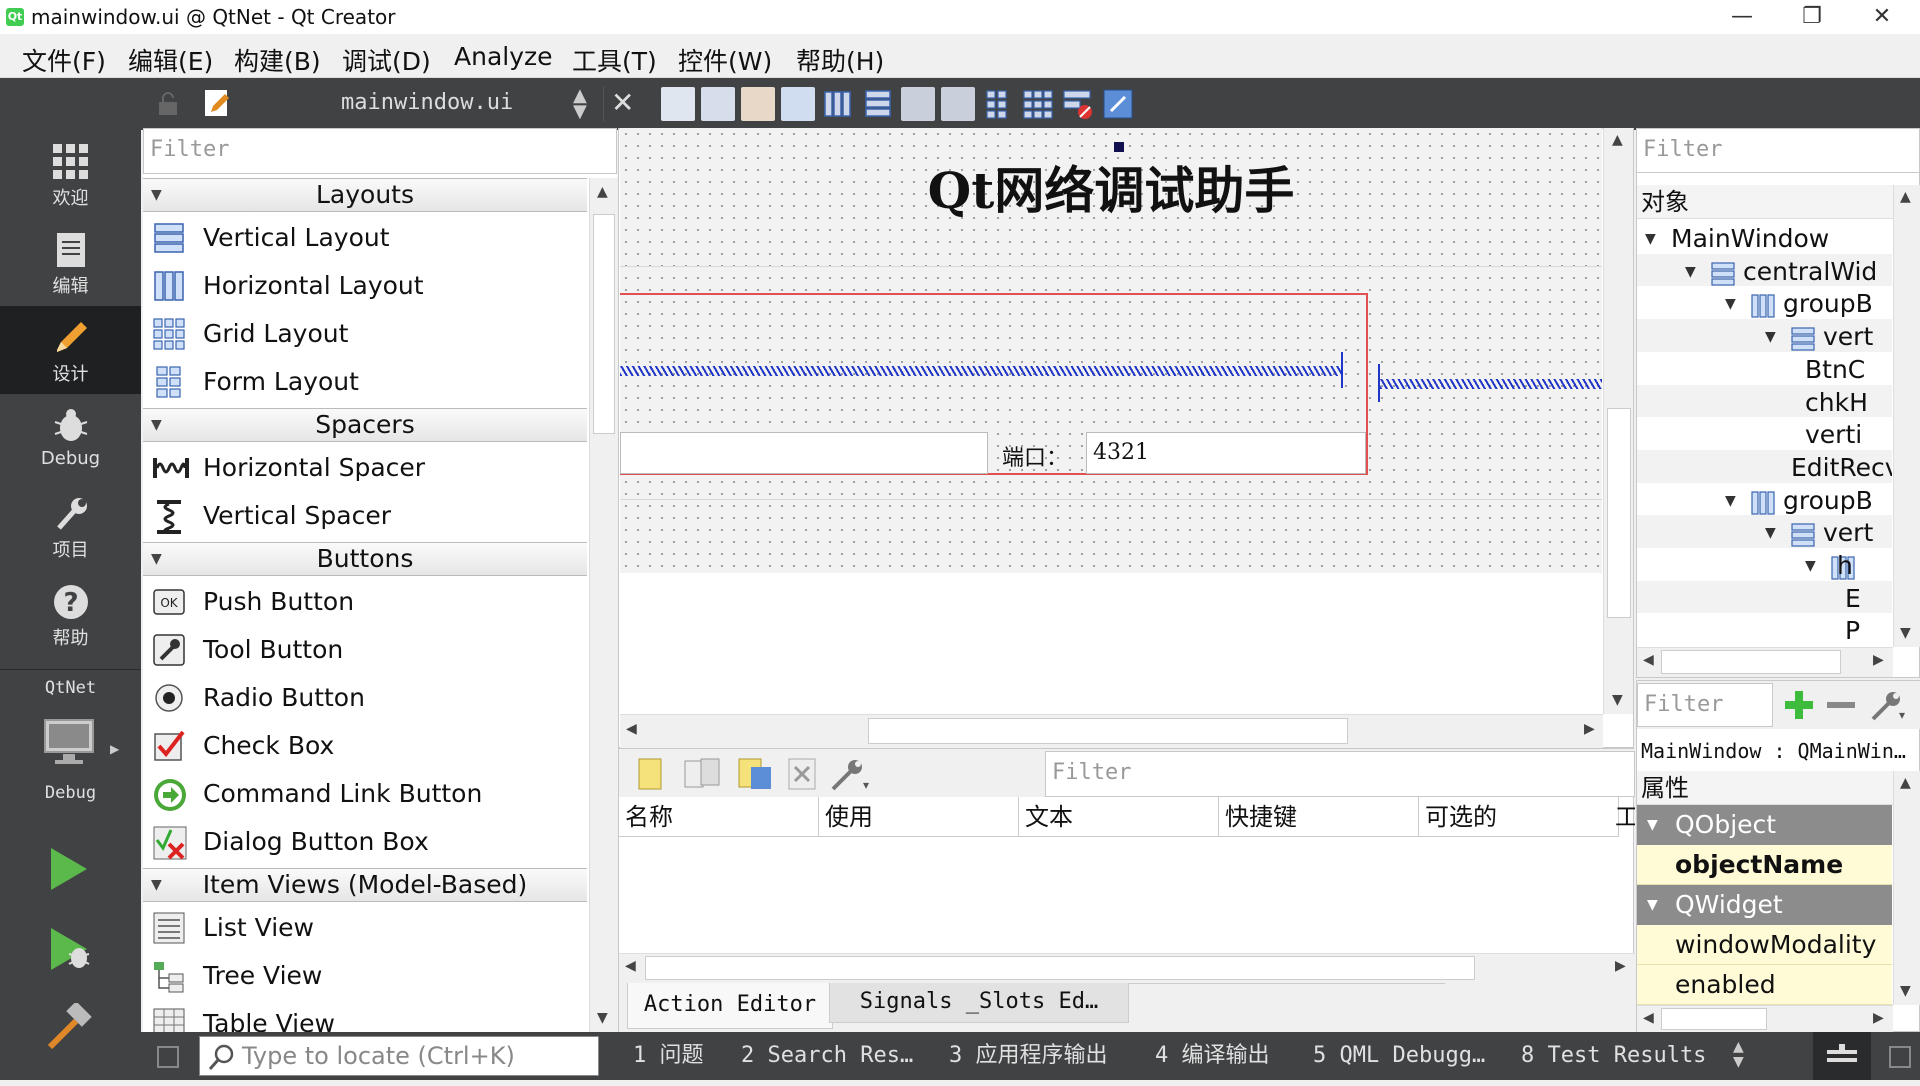  I want to click on edit-signals-slots-icon, so click(718, 104).